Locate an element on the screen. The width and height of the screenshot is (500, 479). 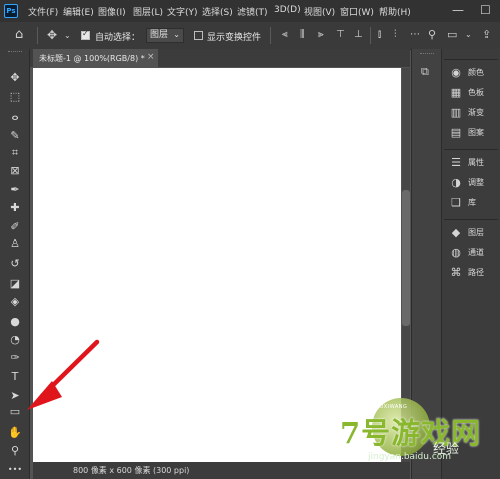
annotation-overlay is located at coordinates (63, 374).